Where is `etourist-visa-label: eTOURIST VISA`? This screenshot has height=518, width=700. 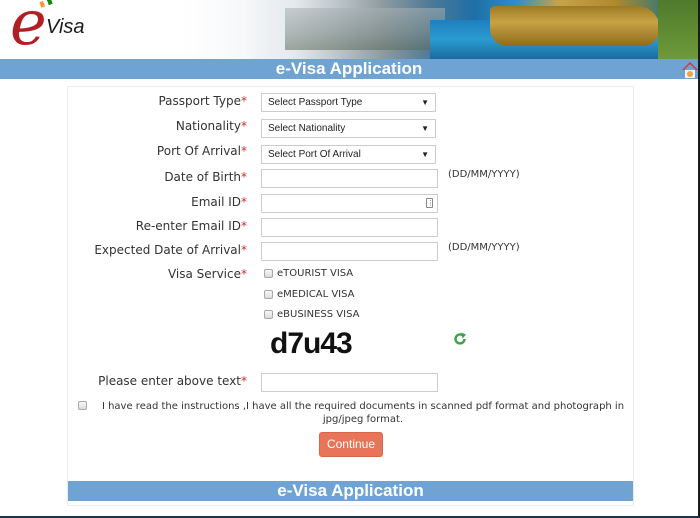 etourist-visa-label: eTOURIST VISA is located at coordinates (315, 273).